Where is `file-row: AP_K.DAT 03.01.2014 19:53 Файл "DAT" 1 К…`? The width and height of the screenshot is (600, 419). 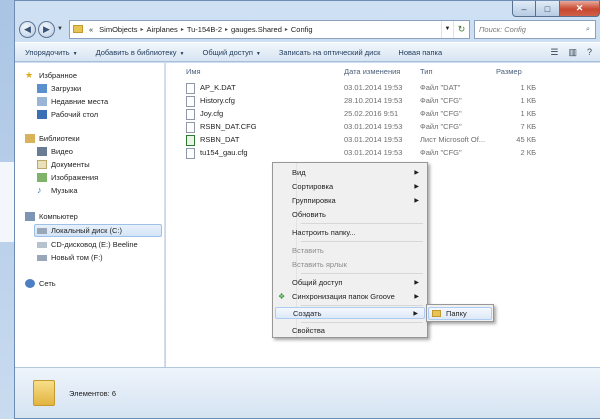
file-row: AP_K.DAT 03.01.2014 19:53 Файл "DAT" 1 К… is located at coordinates (383, 89).